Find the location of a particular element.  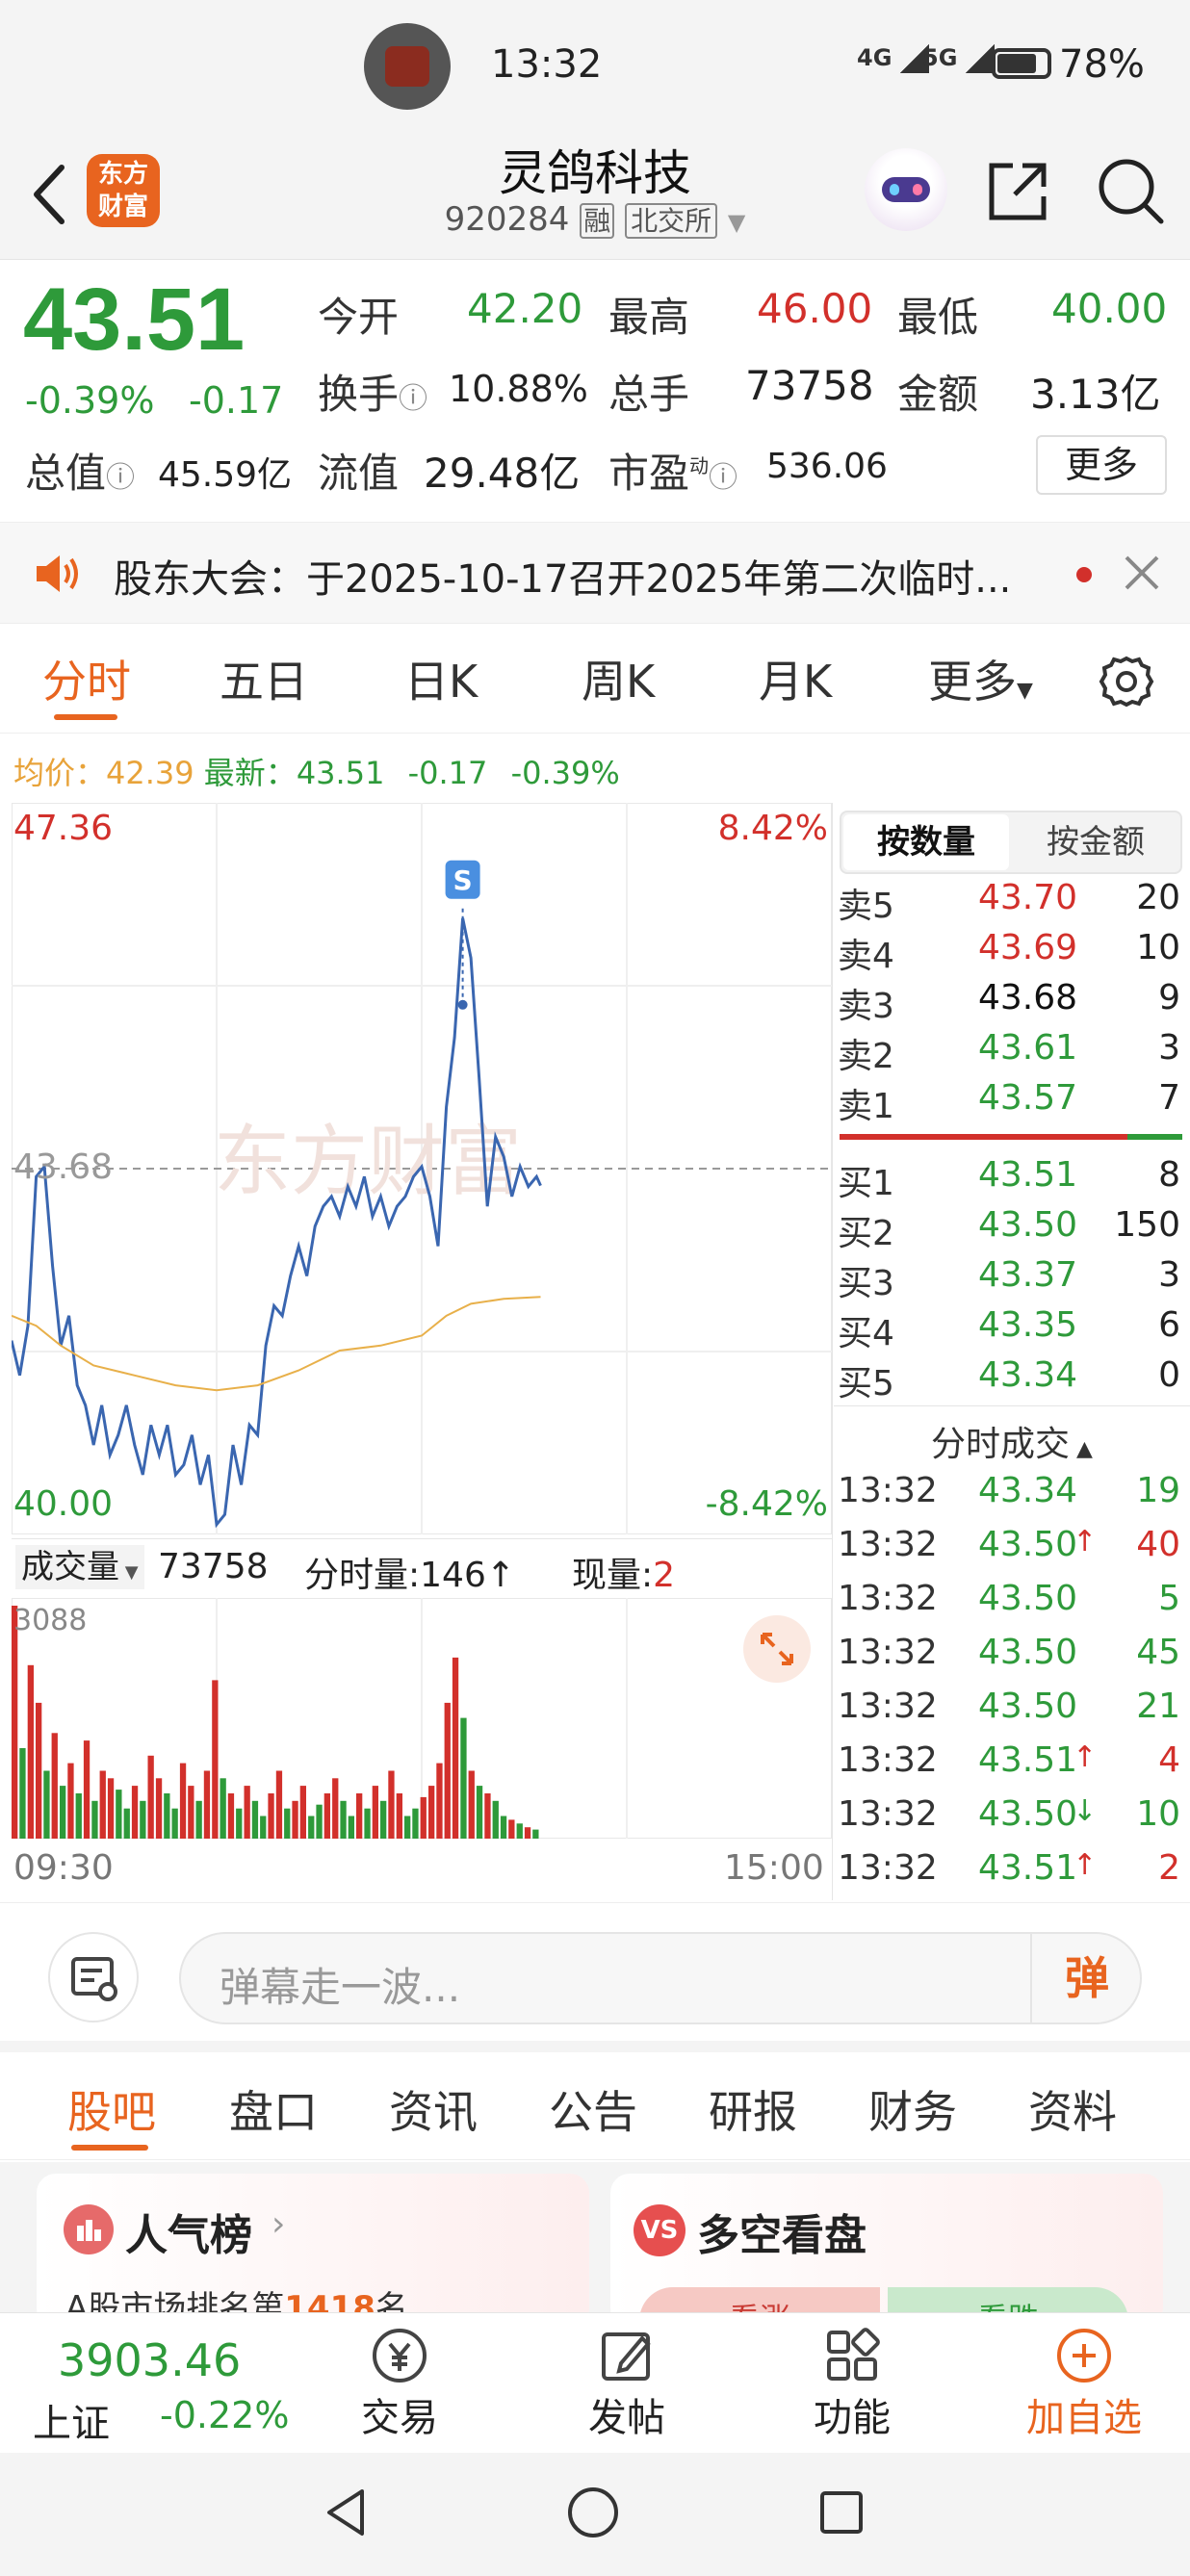

tab-guba: 股吧 is located at coordinates (112, 2109).